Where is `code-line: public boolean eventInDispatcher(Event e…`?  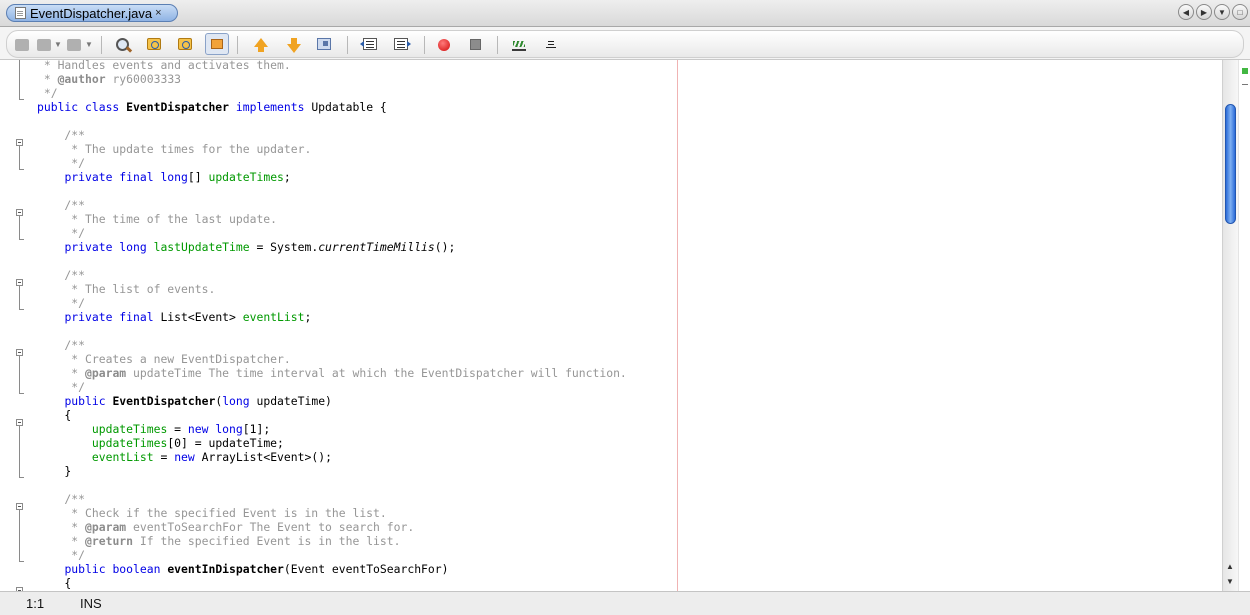
code-line: public boolean eventInDispatcher(Event e… is located at coordinates (256, 569).